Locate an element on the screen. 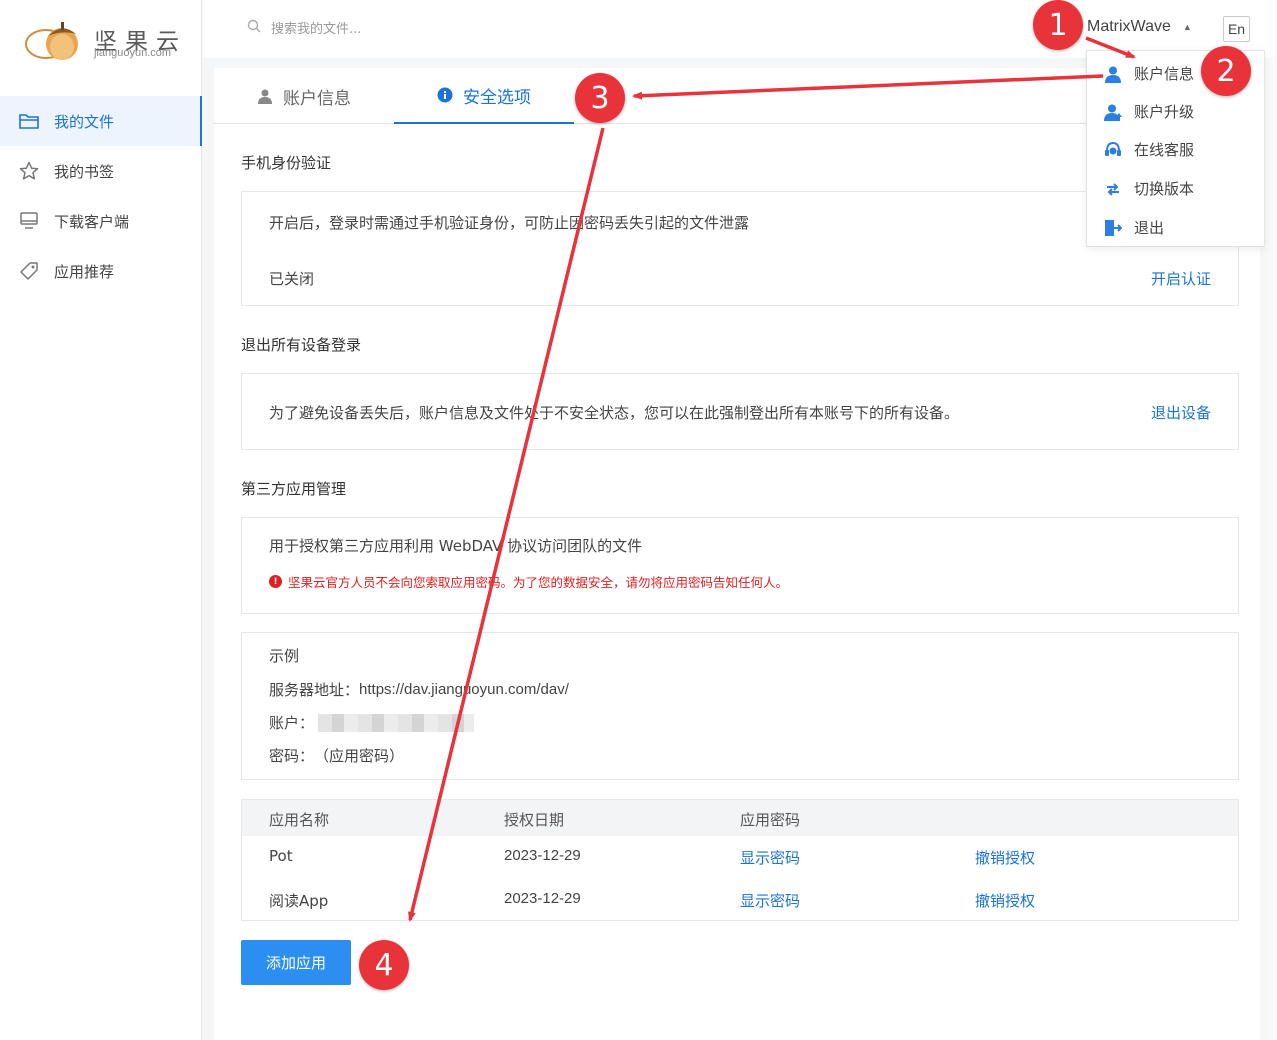  sidebar-item-app-recommend: 应用推荐 is located at coordinates (101, 271).